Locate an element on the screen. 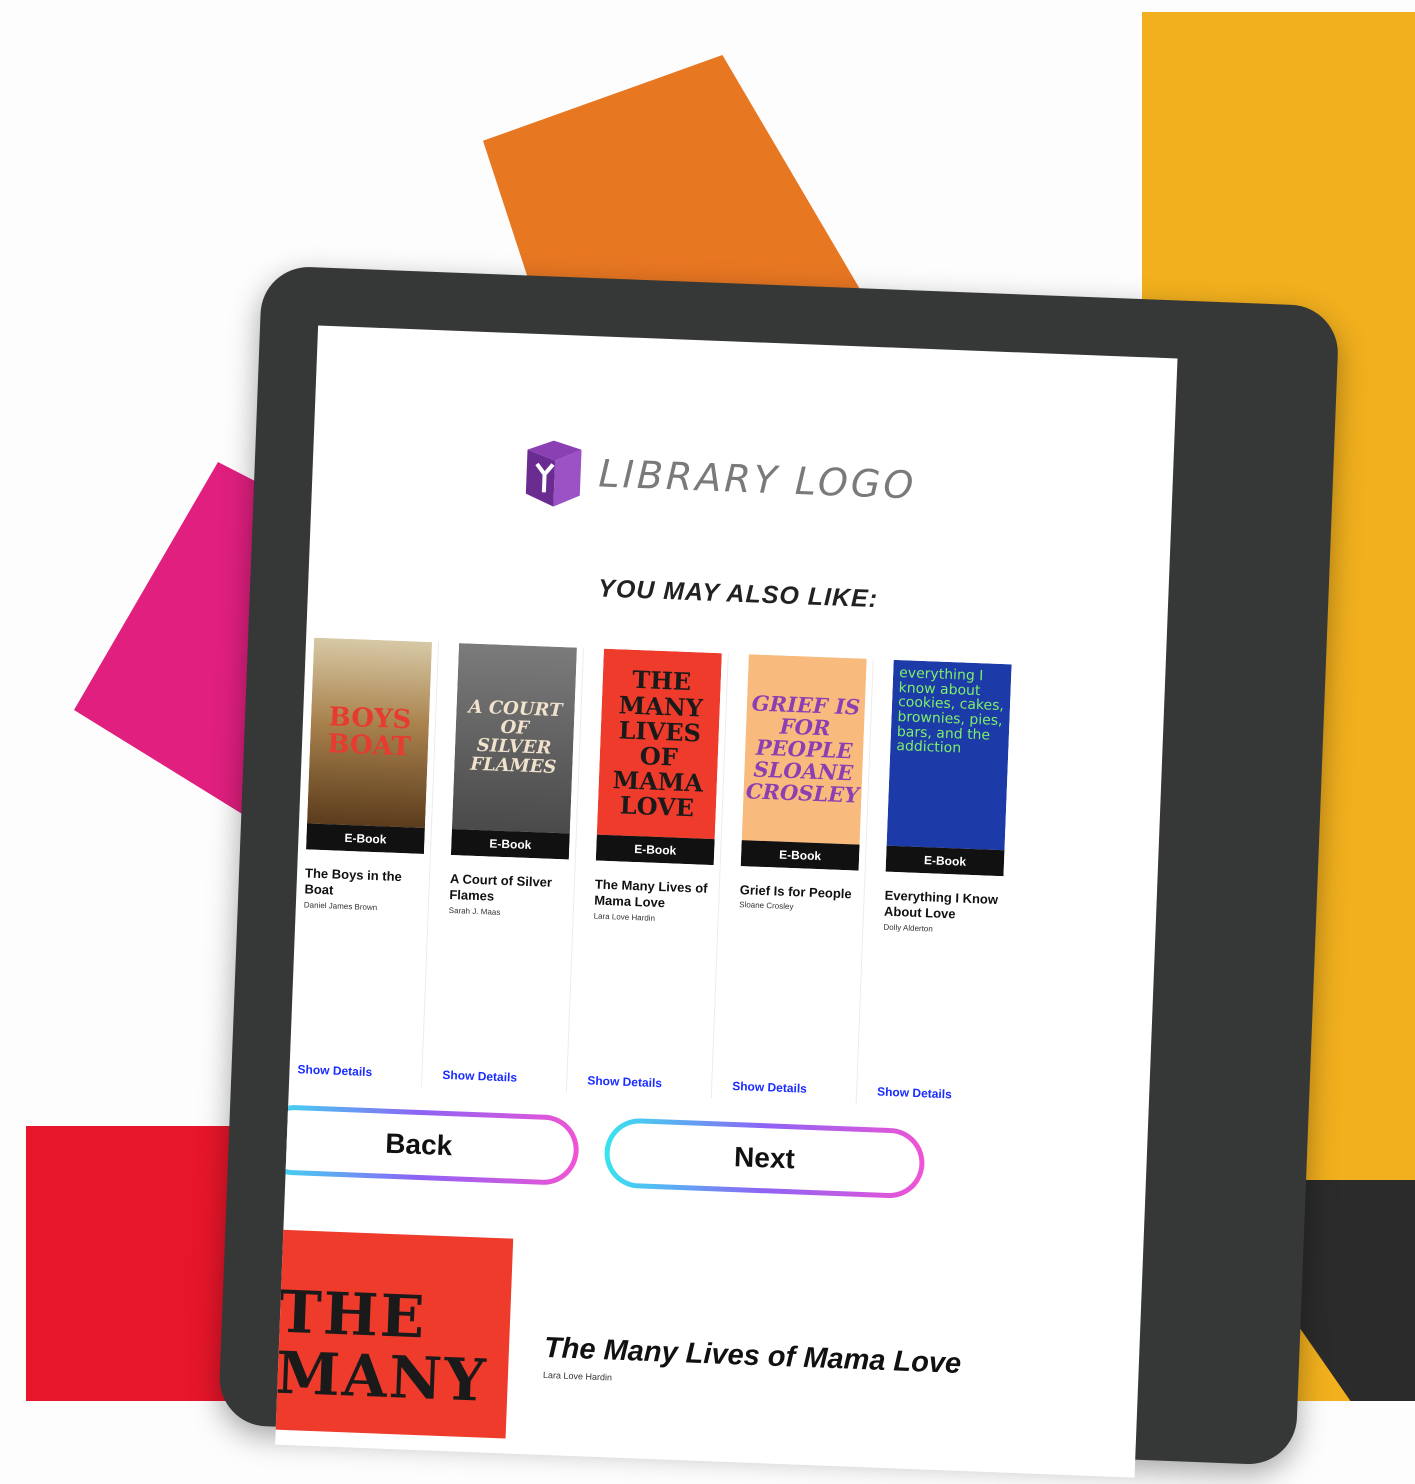 This screenshot has height=1484, width=1415. library-logo: LIBRARY LOGO is located at coordinates (719, 477).